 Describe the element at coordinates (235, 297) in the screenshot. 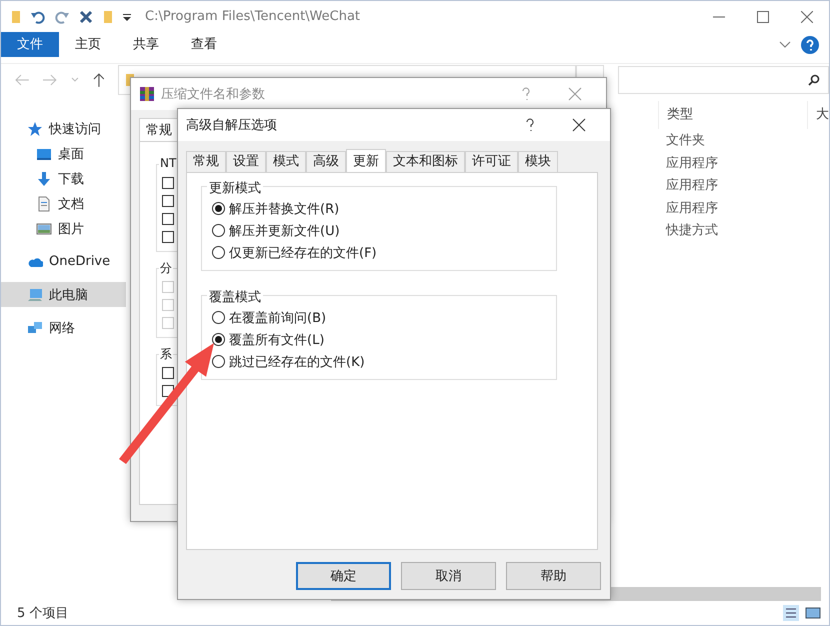

I see `group-label: 覆盖模式` at that location.